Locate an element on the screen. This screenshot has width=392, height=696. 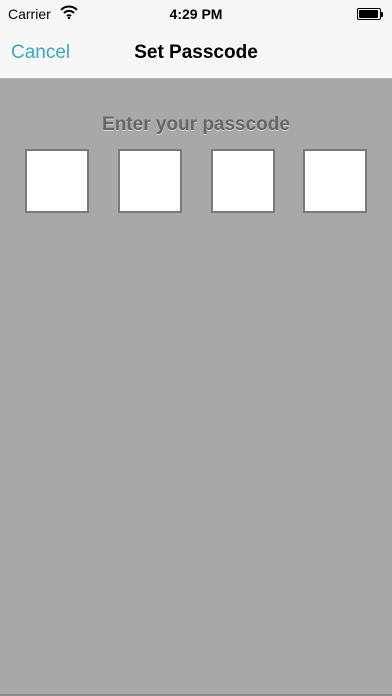
status-bar: Carrier 4:29 PM is located at coordinates (196, 14).